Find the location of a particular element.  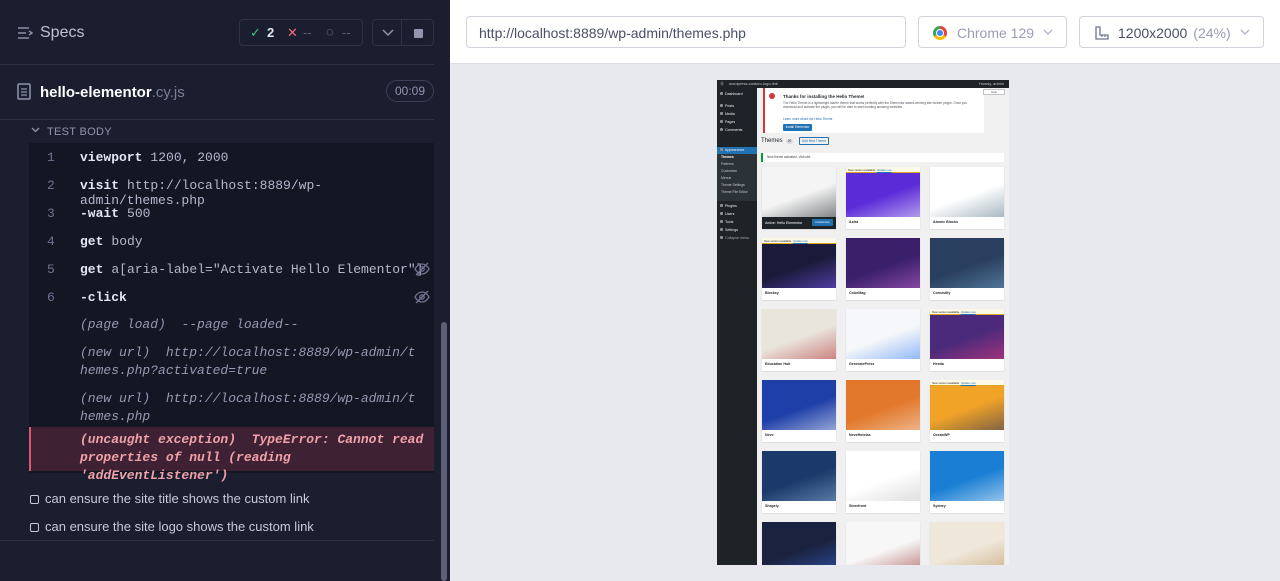

passed-count: 2 is located at coordinates (271, 32).